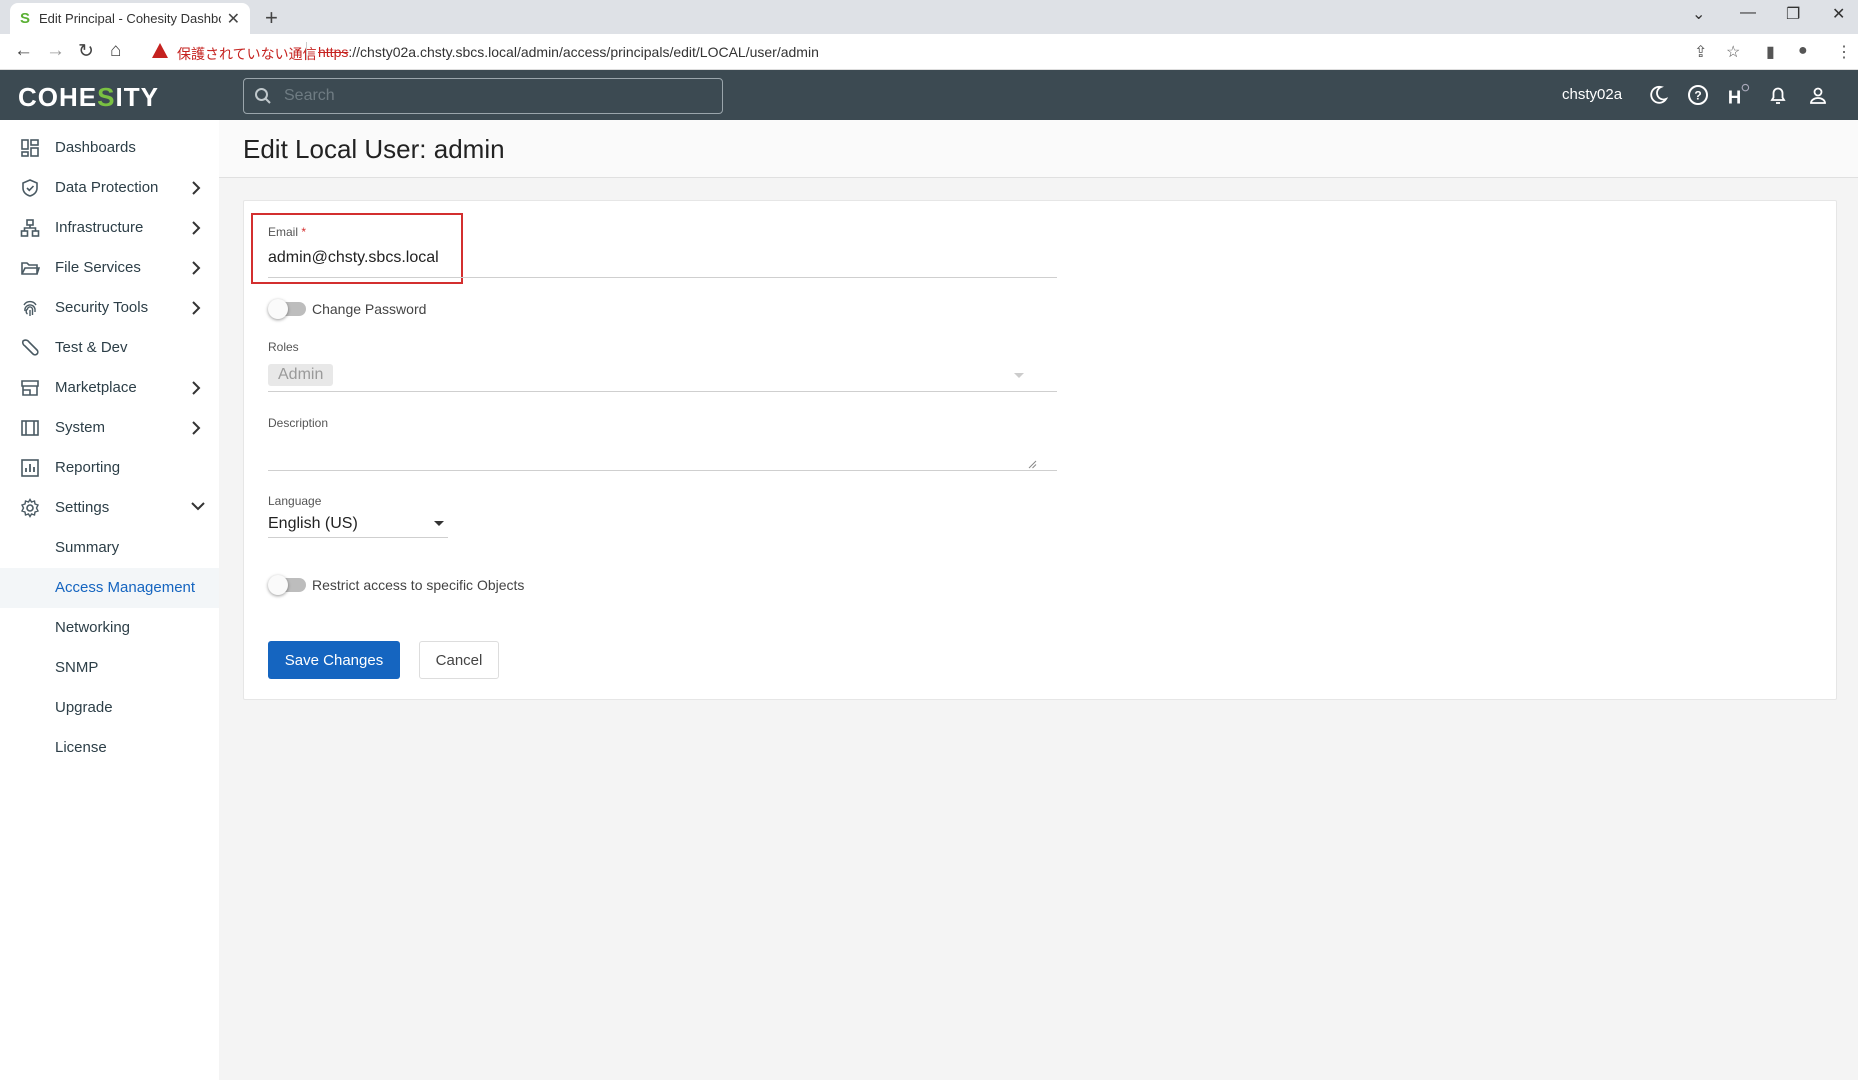 The height and width of the screenshot is (1080, 1858). Describe the element at coordinates (30, 228) in the screenshot. I see `infrastructure-icon` at that location.